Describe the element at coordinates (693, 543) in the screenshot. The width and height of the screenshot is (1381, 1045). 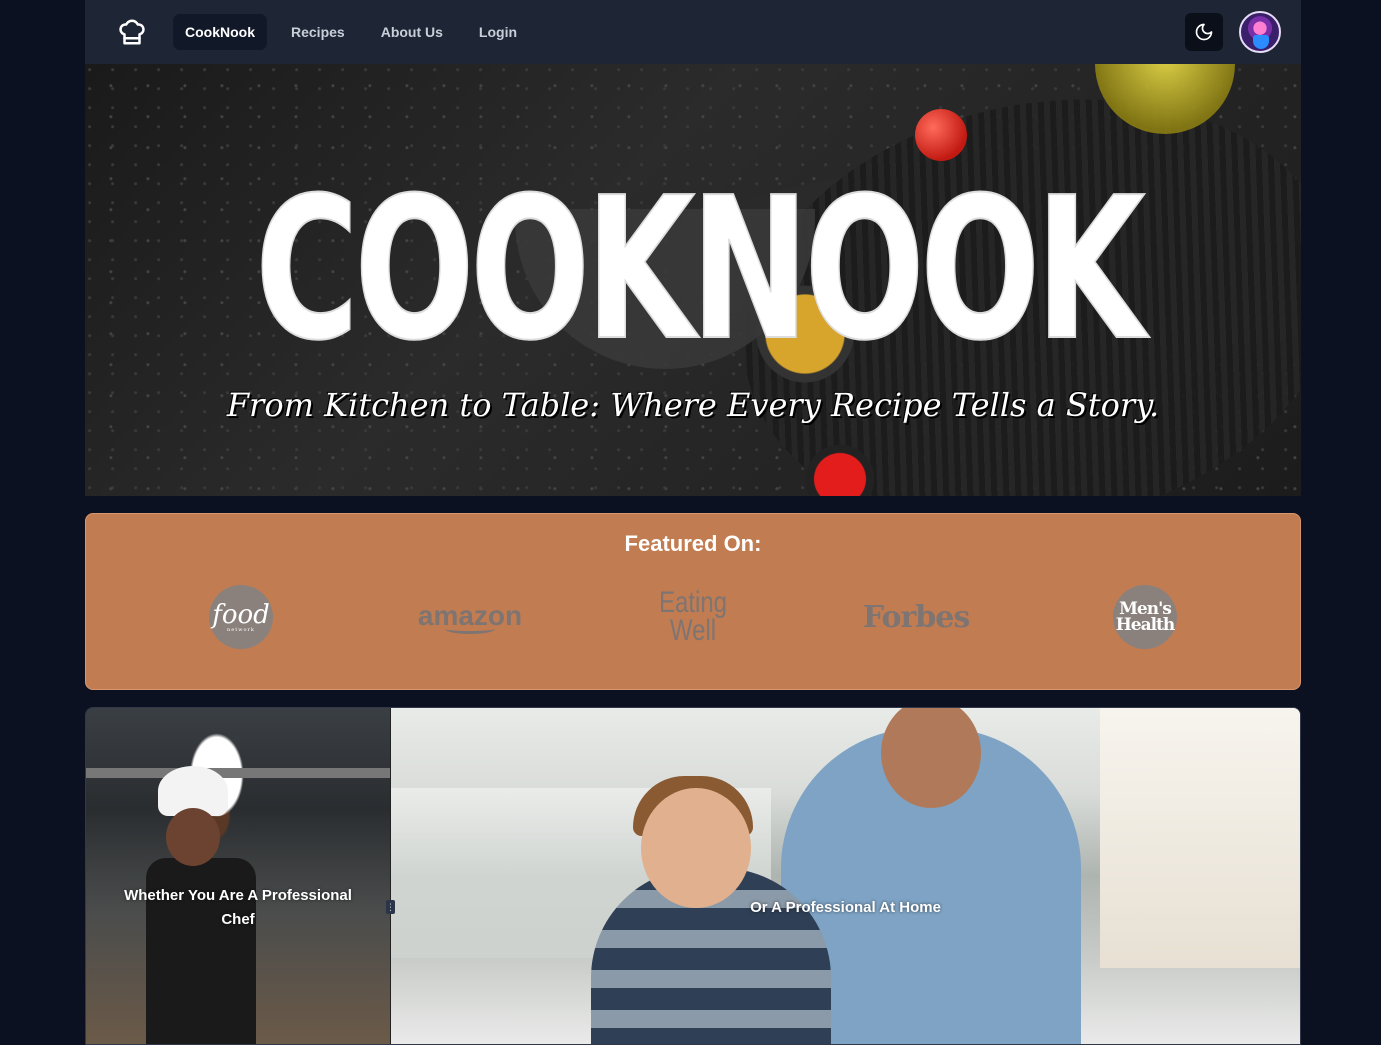
I see `featured-heading: Featured On:` at that location.